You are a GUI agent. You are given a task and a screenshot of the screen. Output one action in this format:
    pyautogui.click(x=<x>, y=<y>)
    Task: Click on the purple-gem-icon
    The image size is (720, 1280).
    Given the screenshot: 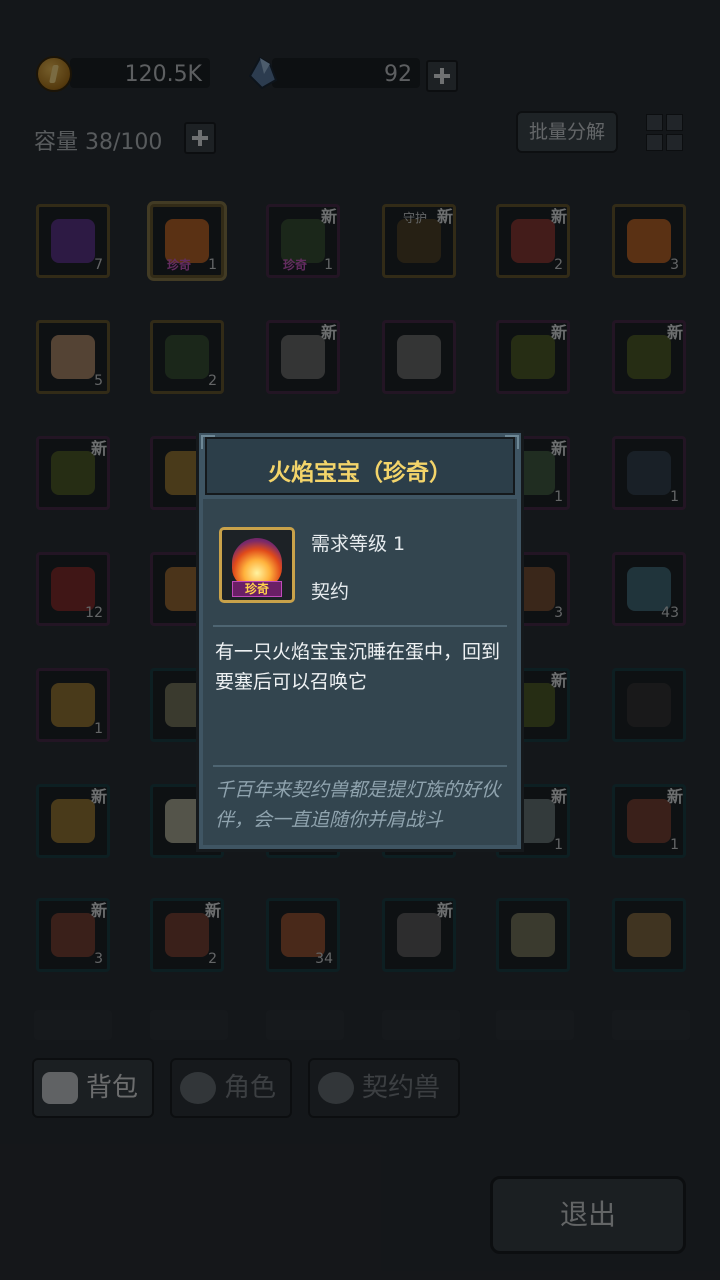 What is the action you would take?
    pyautogui.click(x=73, y=241)
    